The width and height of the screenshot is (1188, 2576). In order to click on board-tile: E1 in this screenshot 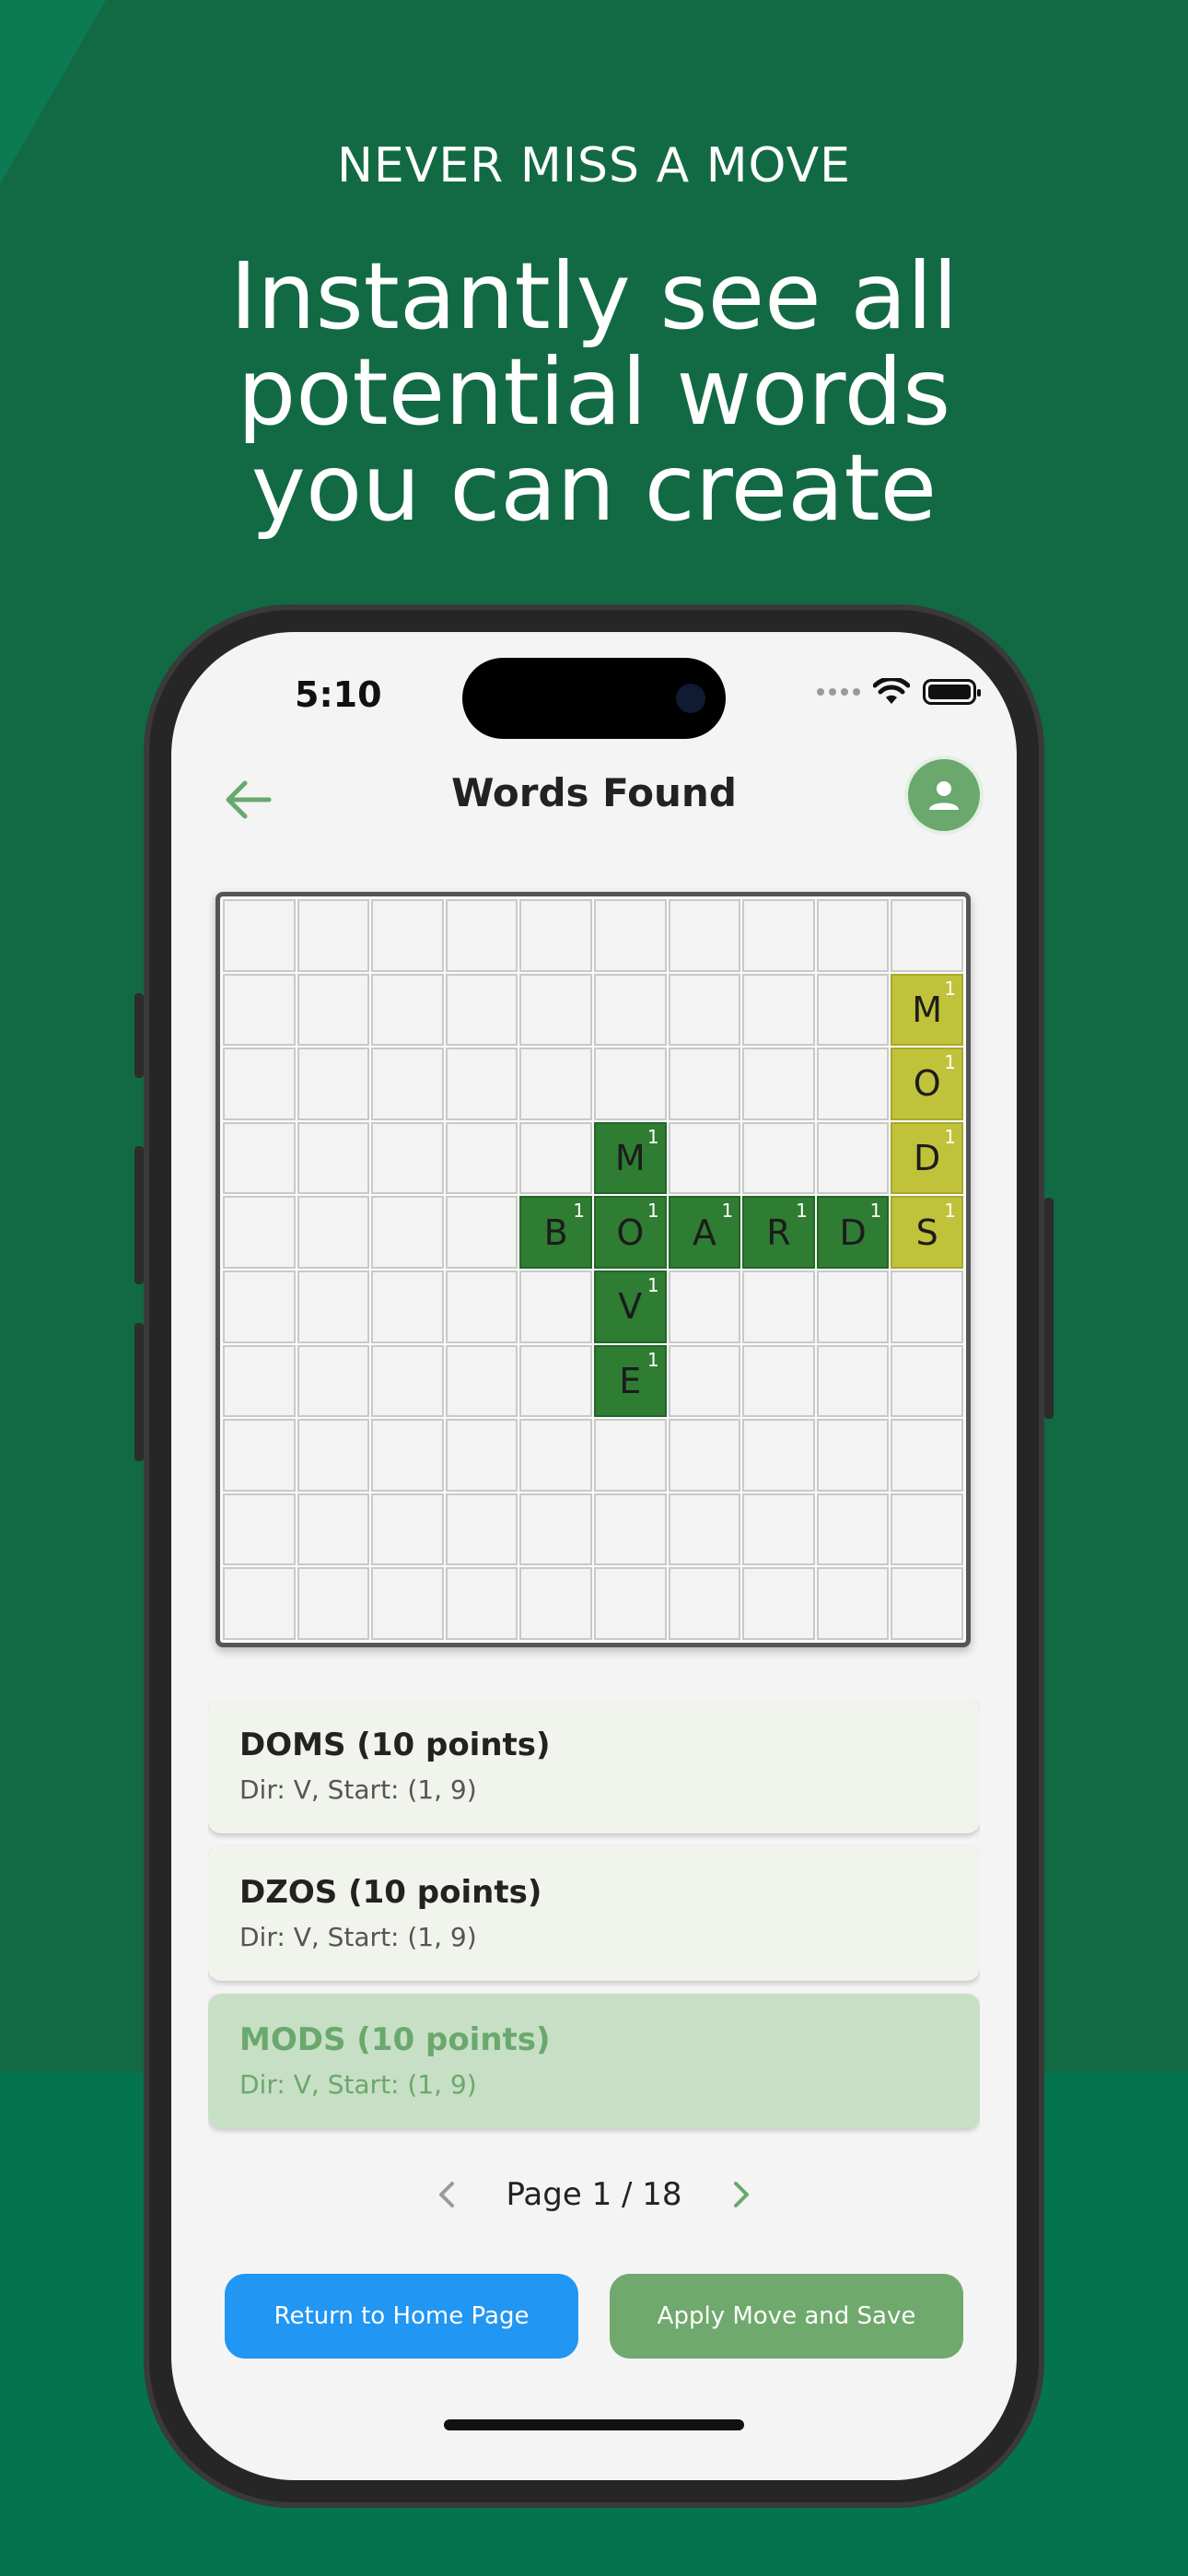, I will do `click(630, 1381)`.